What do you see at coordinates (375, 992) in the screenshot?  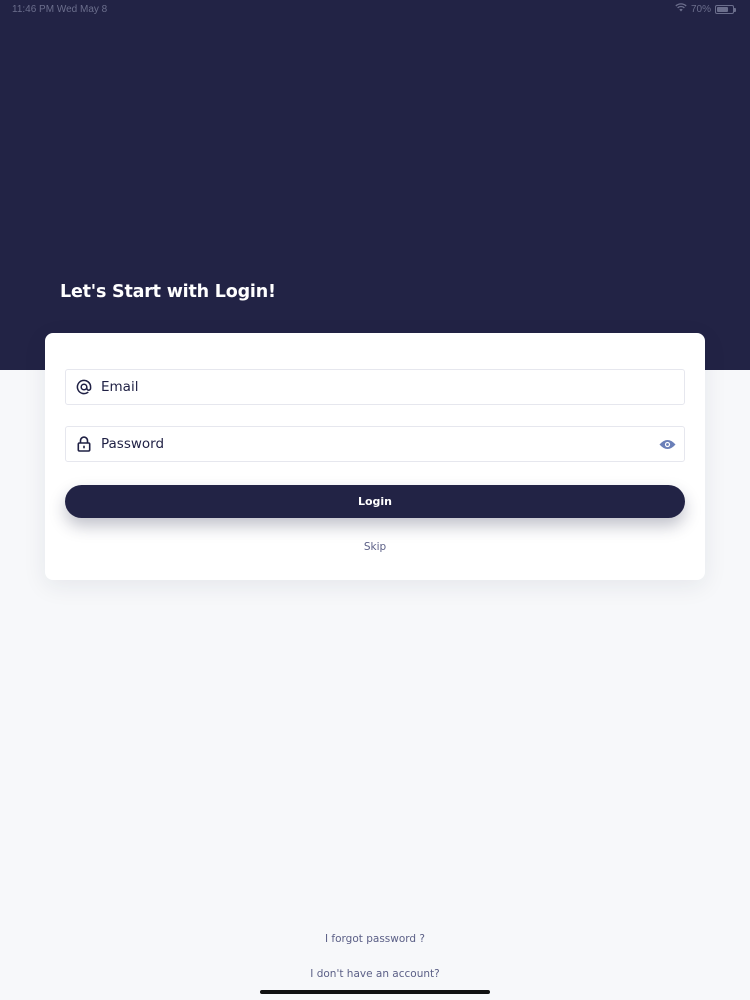 I see `home-indicator` at bounding box center [375, 992].